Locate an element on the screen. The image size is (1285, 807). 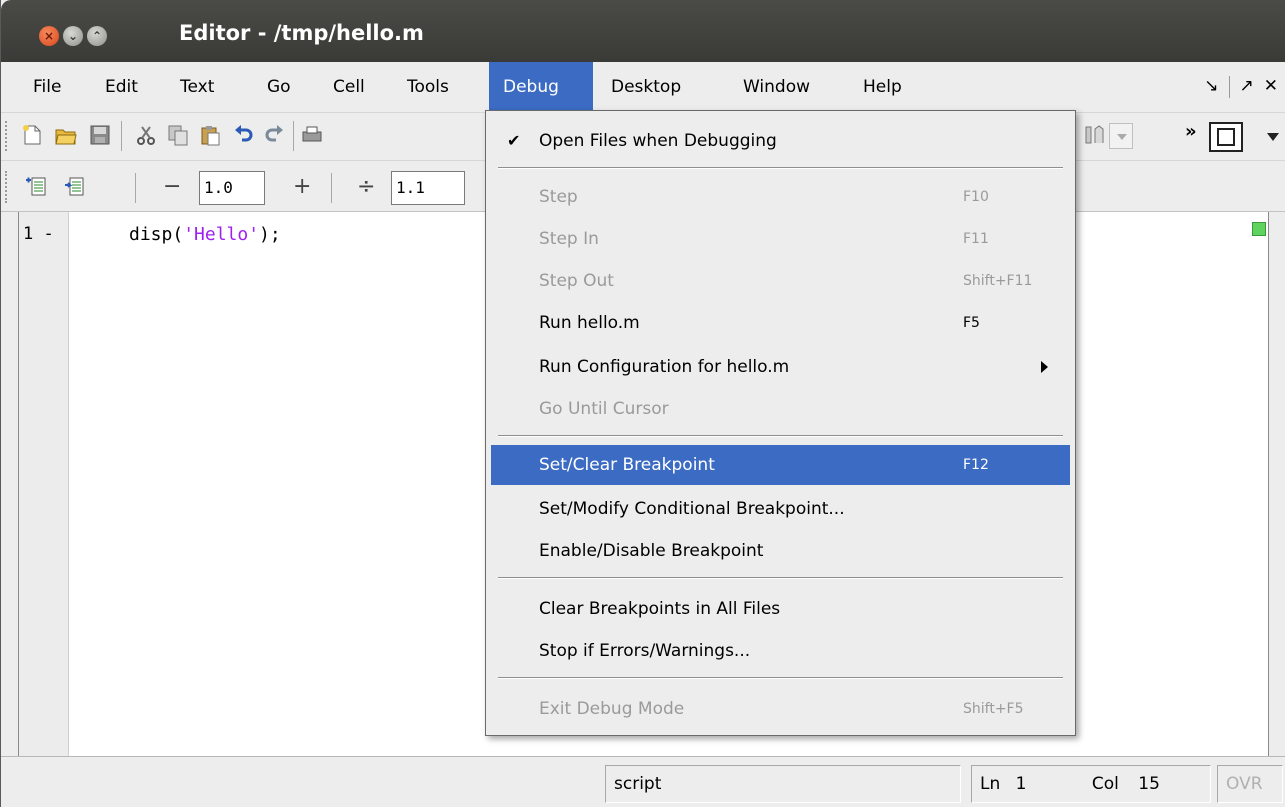
menu-item-label: Run hello.m is located at coordinates (589, 323).